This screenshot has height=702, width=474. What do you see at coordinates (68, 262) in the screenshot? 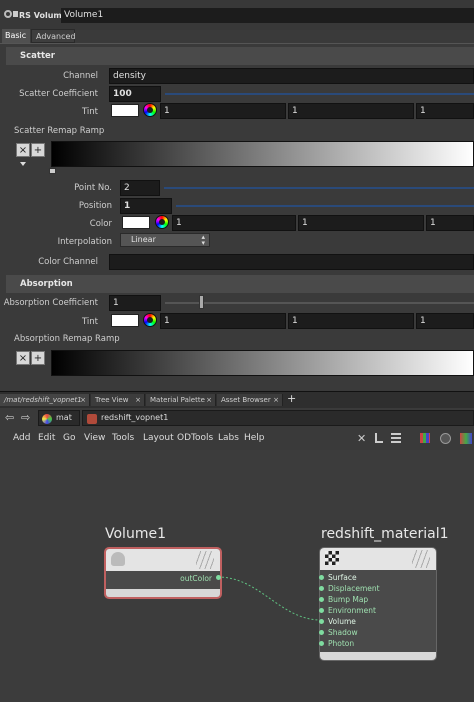
I see `color-channel-label: Color Channel` at bounding box center [68, 262].